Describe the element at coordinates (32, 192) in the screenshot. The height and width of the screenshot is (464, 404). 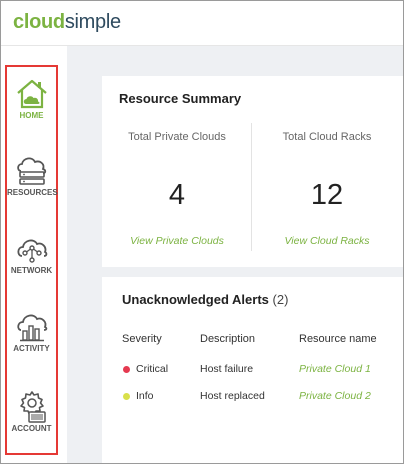
I see `nav-item-label: RESOURCES` at that location.